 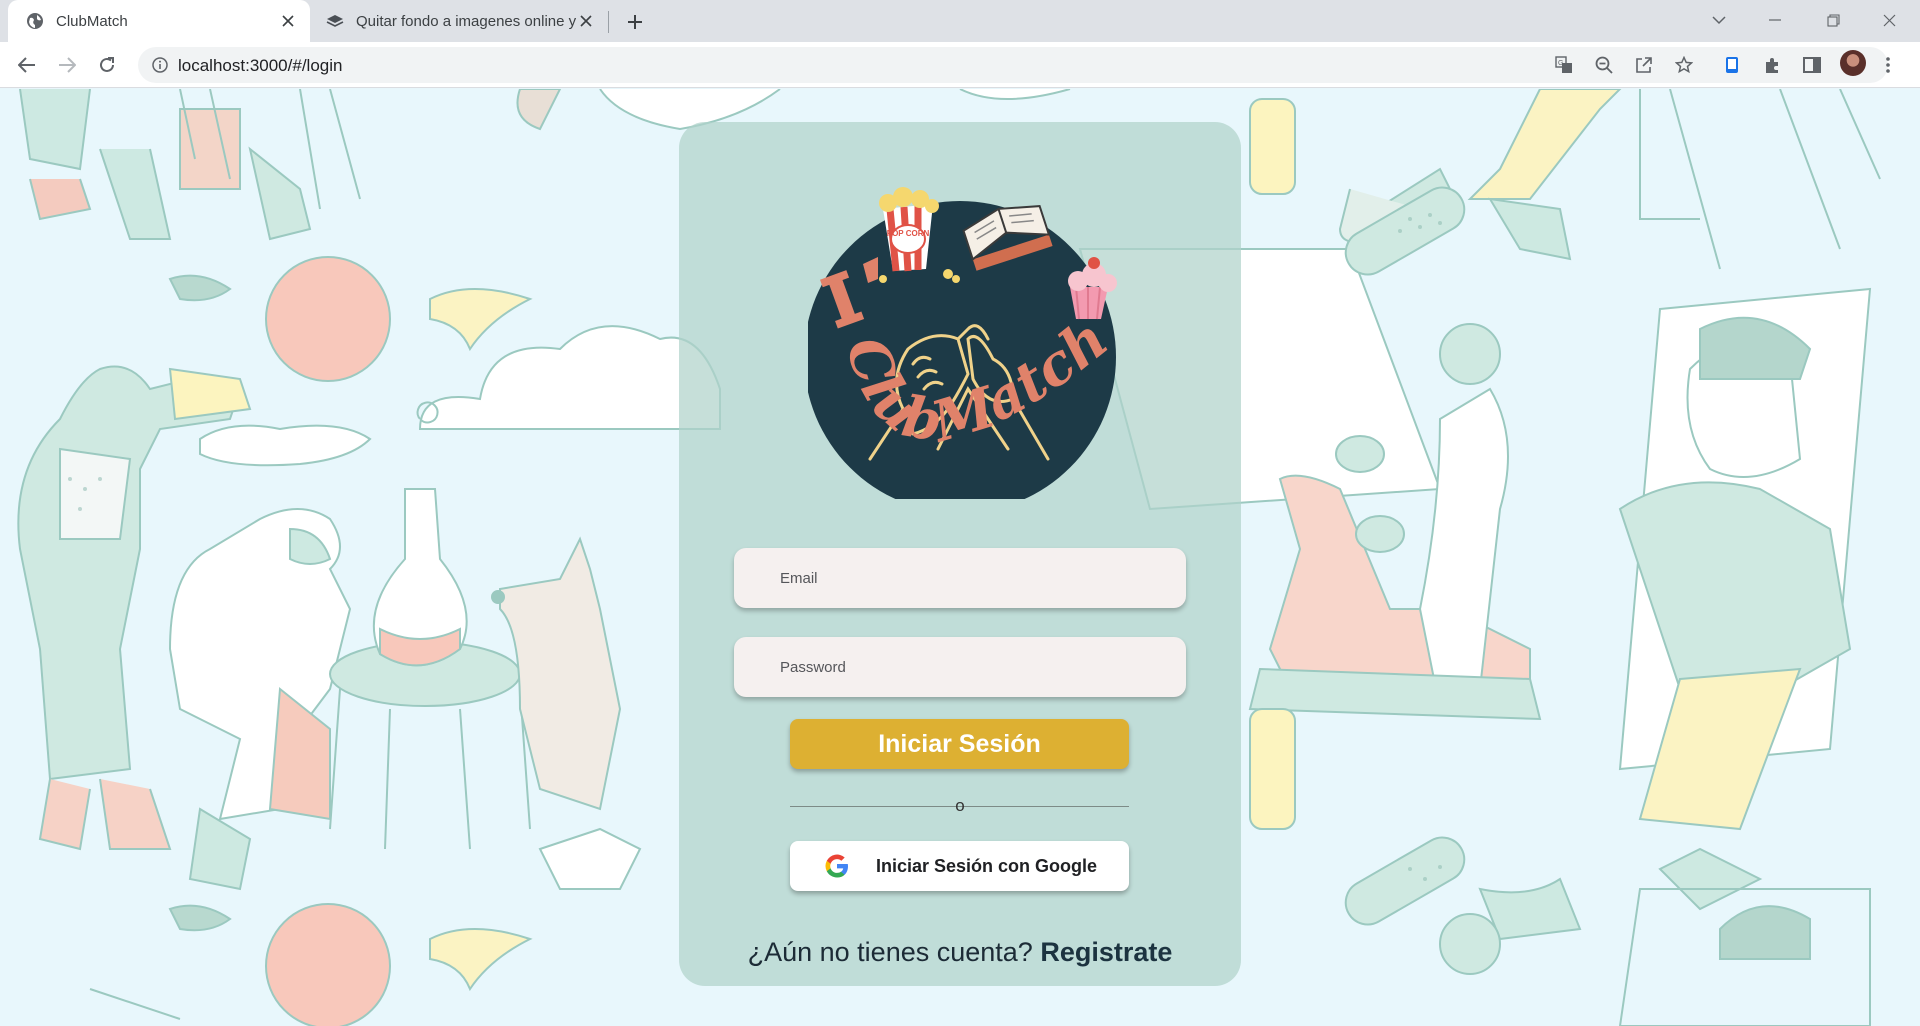 I want to click on plus-icon, so click(x=635, y=22).